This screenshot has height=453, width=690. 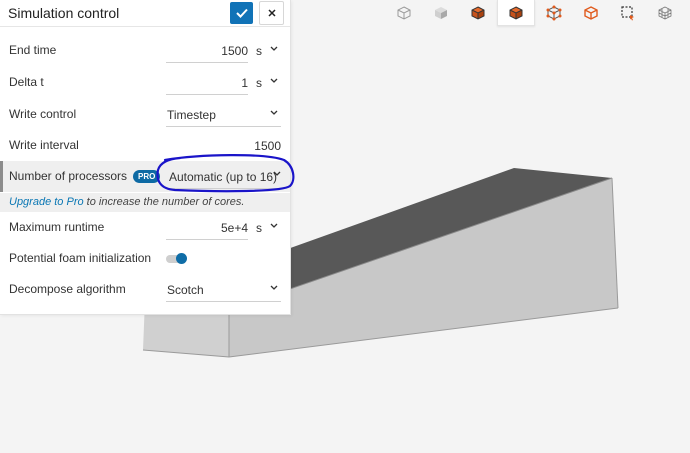 I want to click on processors-select: Automatic (up to 16), so click(x=223, y=177).